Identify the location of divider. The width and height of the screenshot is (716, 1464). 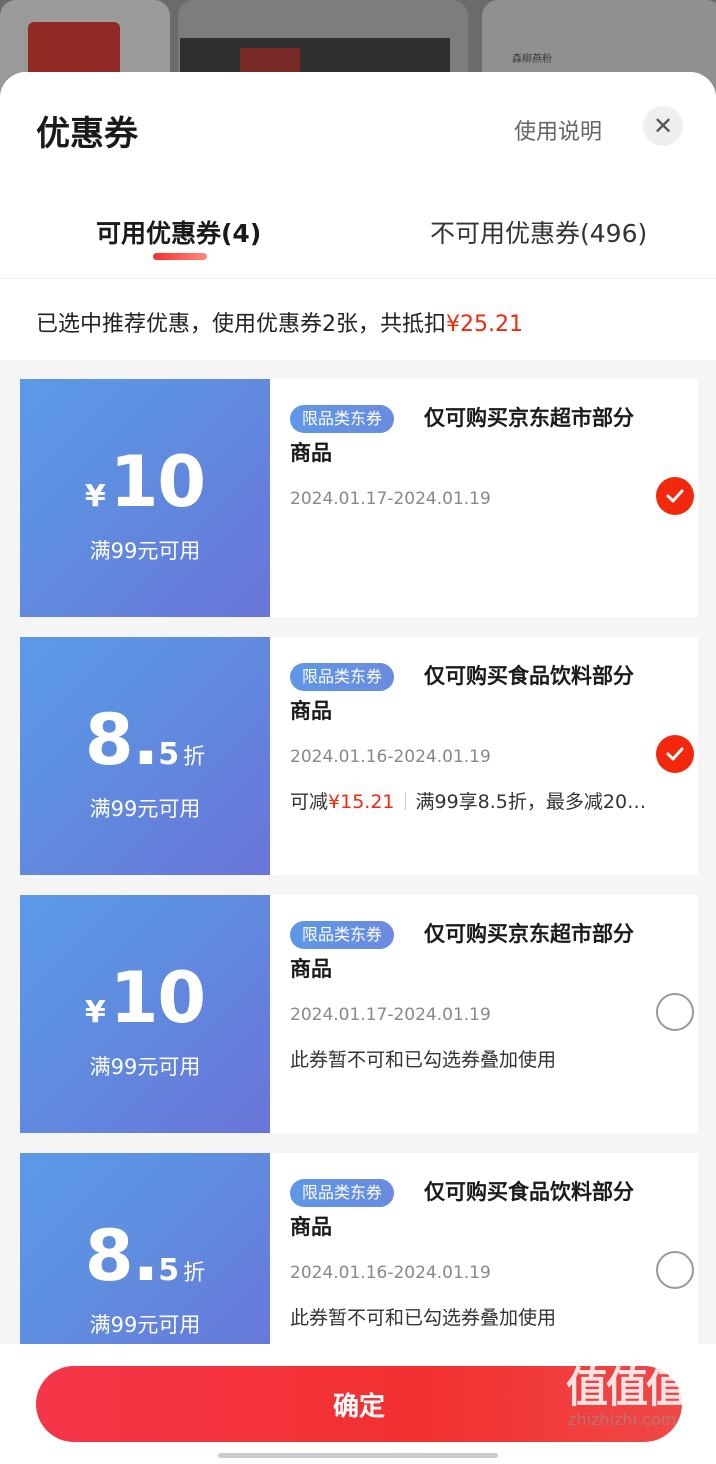
(358, 278).